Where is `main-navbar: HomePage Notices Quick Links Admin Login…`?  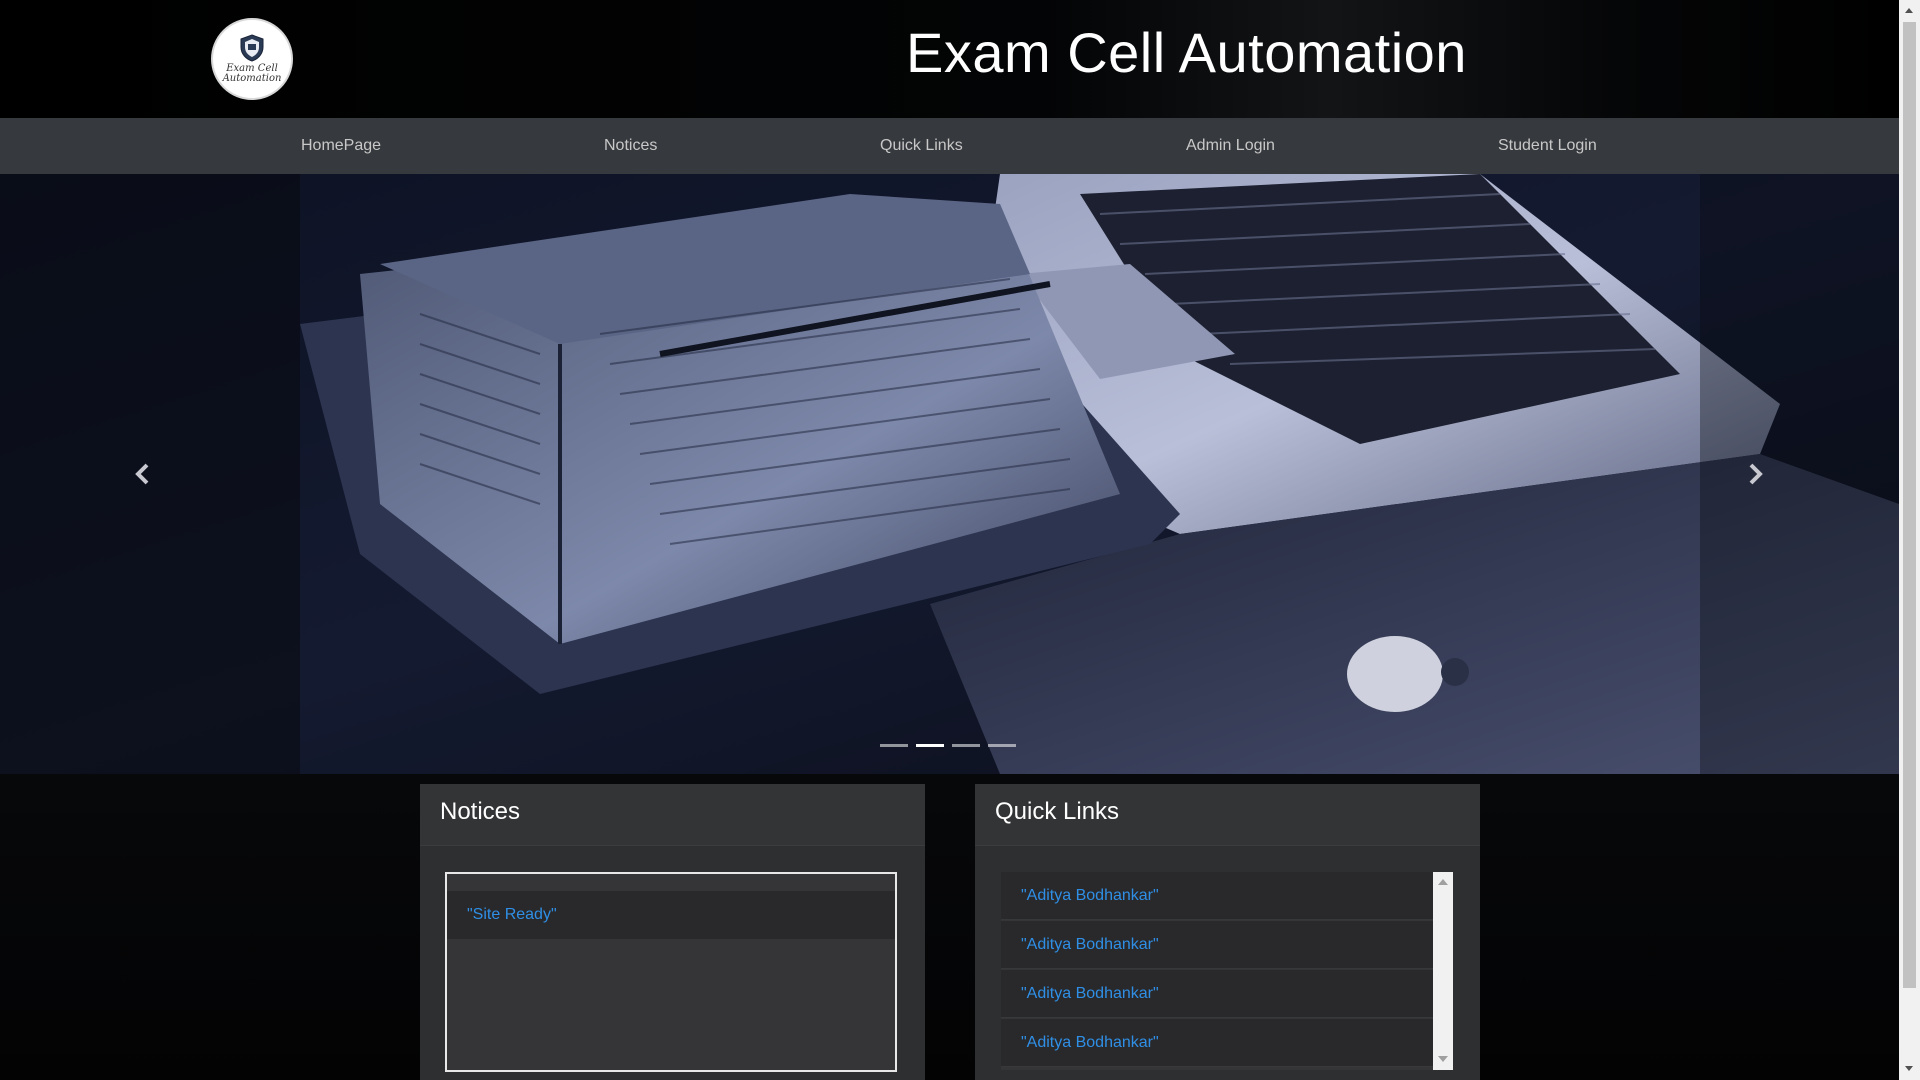 main-navbar: HomePage Notices Quick Links Admin Login… is located at coordinates (949, 146).